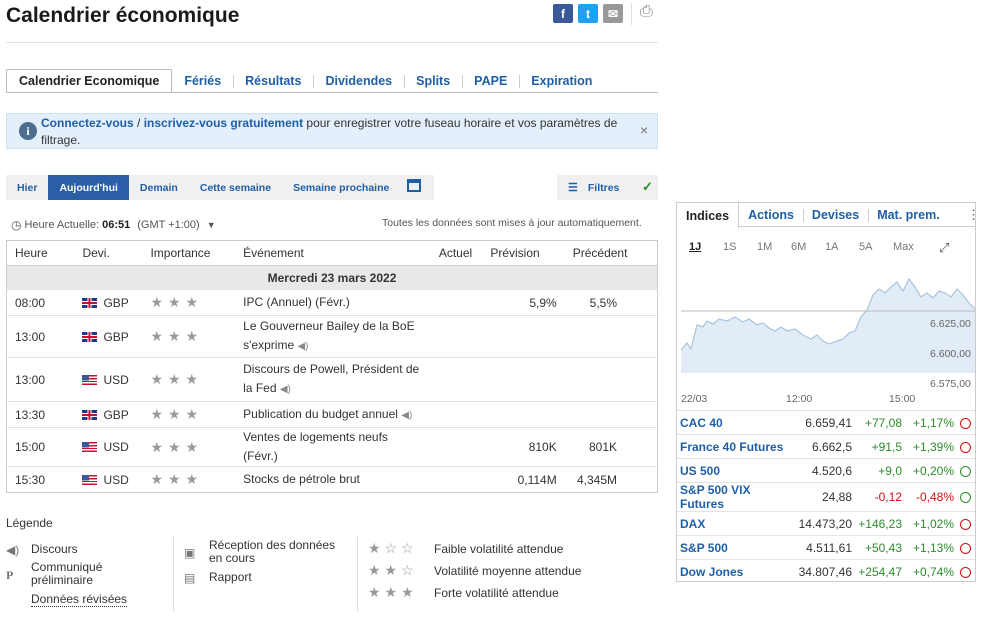 The height and width of the screenshot is (627, 987). What do you see at coordinates (90, 379) in the screenshot?
I see `us-flag-icon` at bounding box center [90, 379].